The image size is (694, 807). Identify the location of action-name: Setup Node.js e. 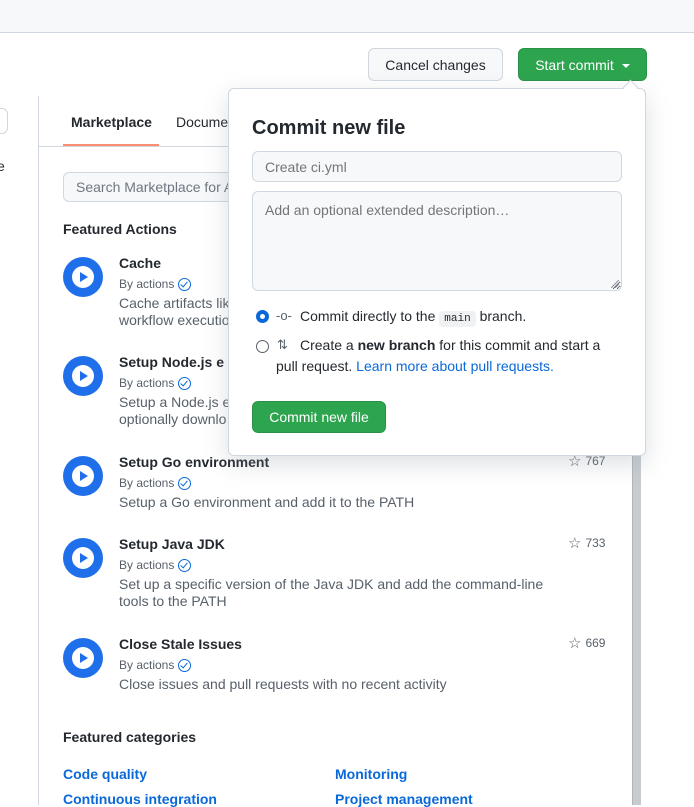
(171, 362).